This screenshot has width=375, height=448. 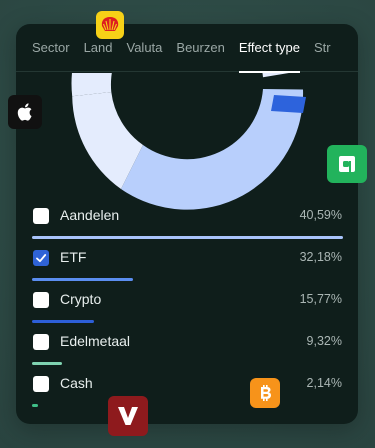 I want to click on donut-segment-crypto, so click(x=288, y=104).